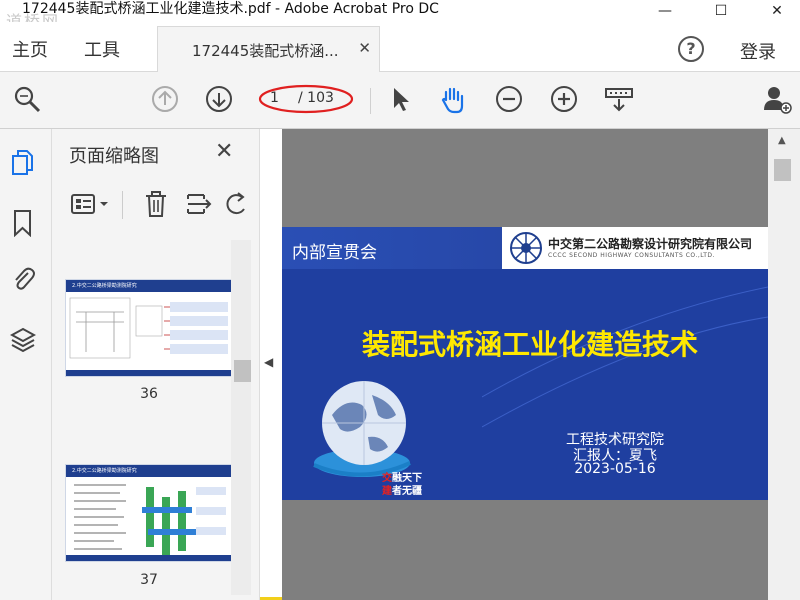 Image resolution: width=800 pixels, height=600 pixels. I want to click on minimize-button: —, so click(665, 11).